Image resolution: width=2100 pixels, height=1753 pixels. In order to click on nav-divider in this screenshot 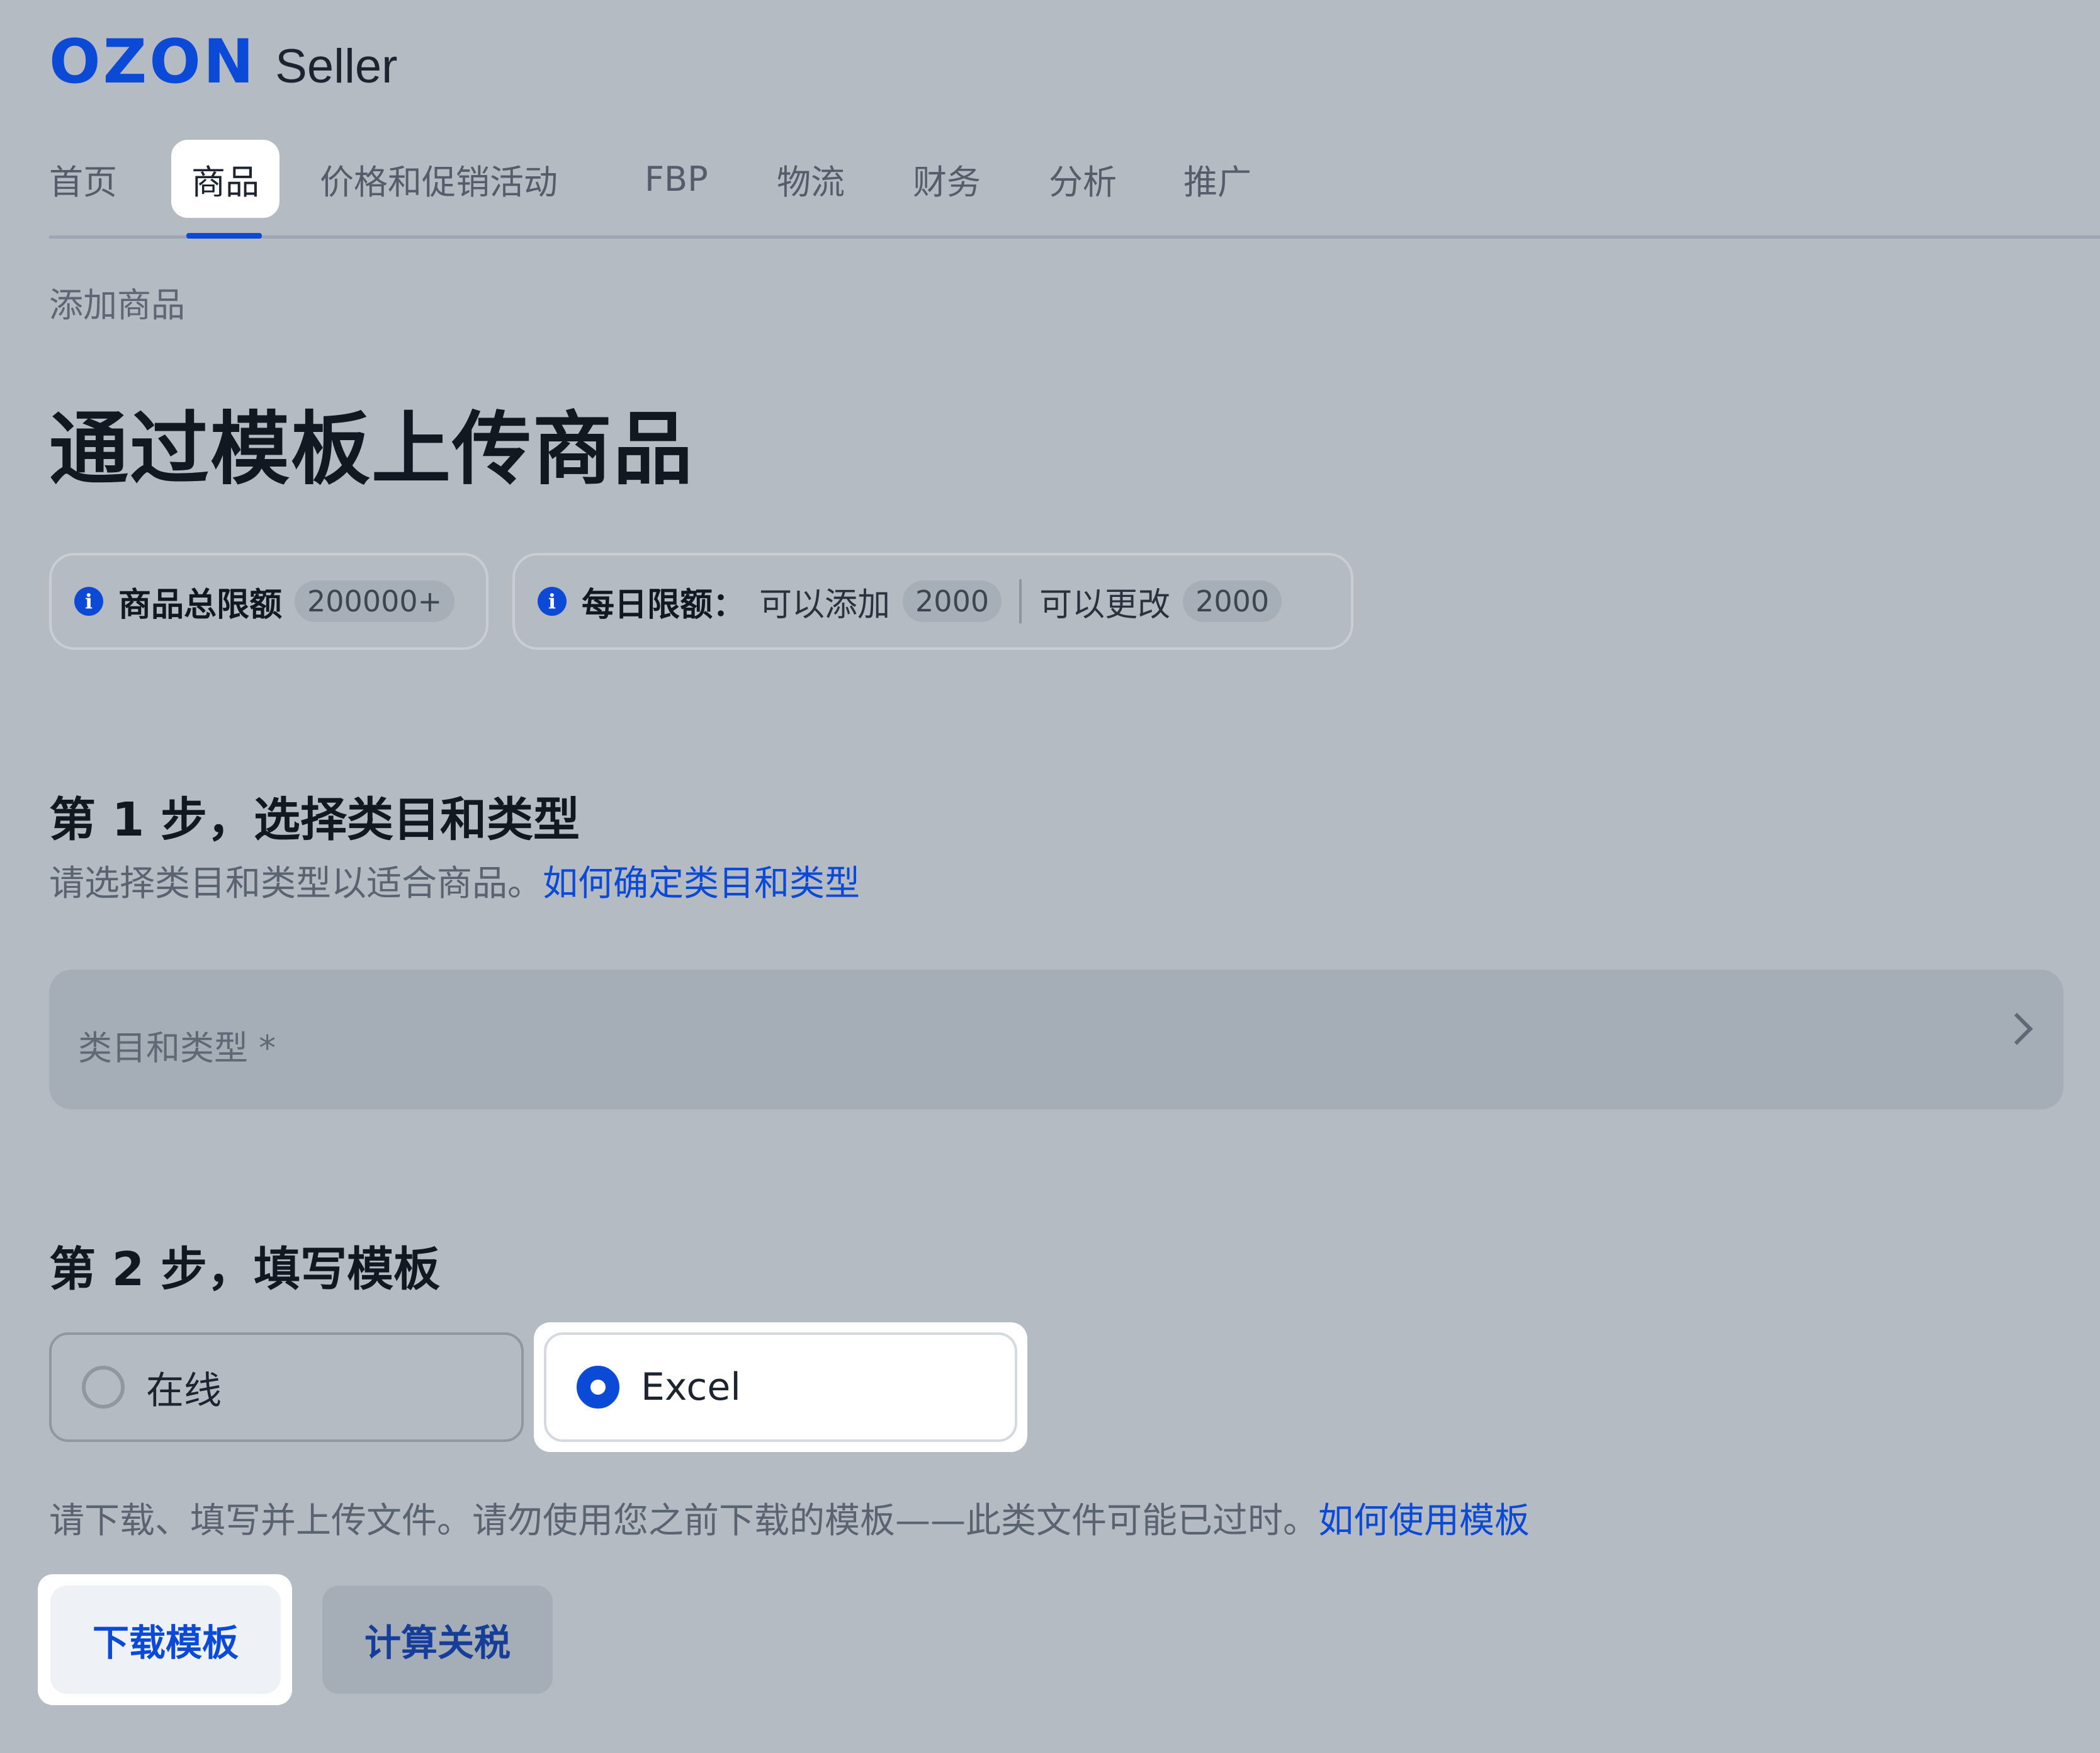, I will do `click(1074, 237)`.